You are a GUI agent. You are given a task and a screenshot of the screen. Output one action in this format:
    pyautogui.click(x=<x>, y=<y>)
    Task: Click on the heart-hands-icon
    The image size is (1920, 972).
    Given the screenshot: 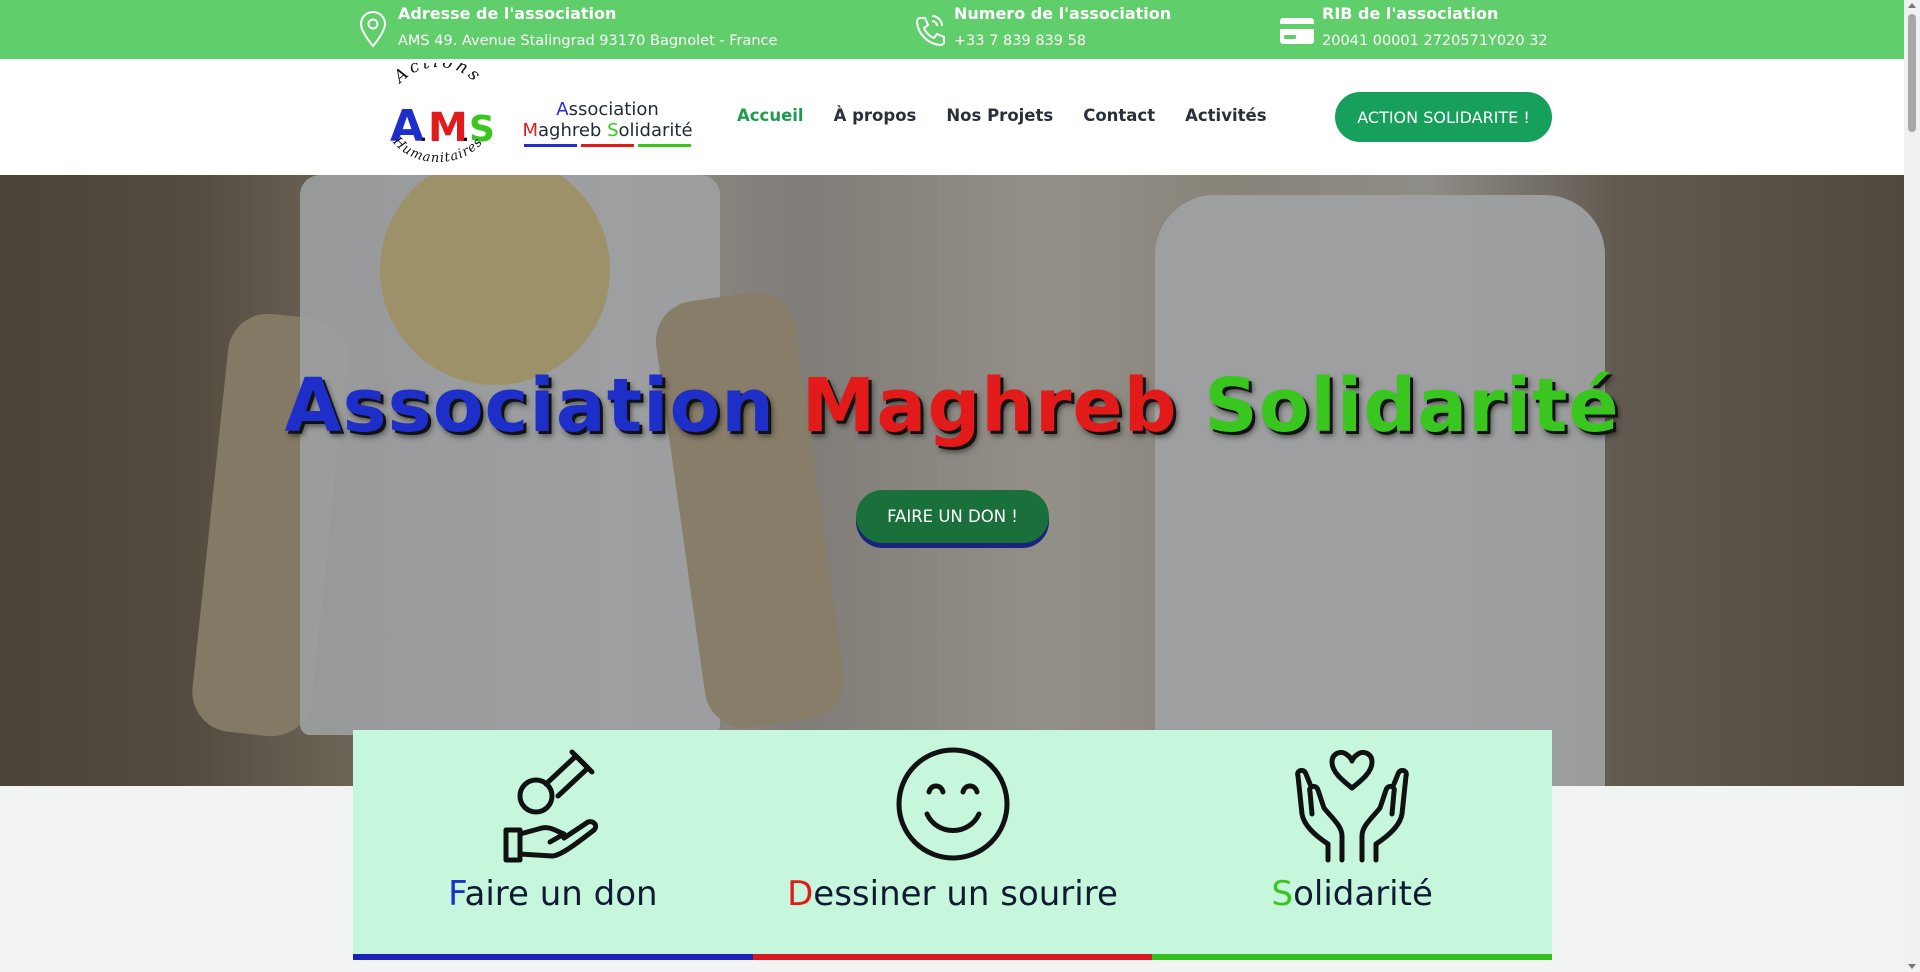 What is the action you would take?
    pyautogui.click(x=1352, y=806)
    